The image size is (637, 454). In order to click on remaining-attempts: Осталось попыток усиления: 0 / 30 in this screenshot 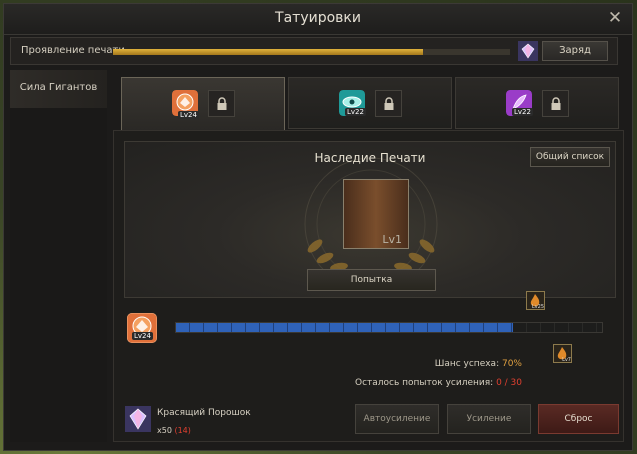, I will do `click(317, 383)`.